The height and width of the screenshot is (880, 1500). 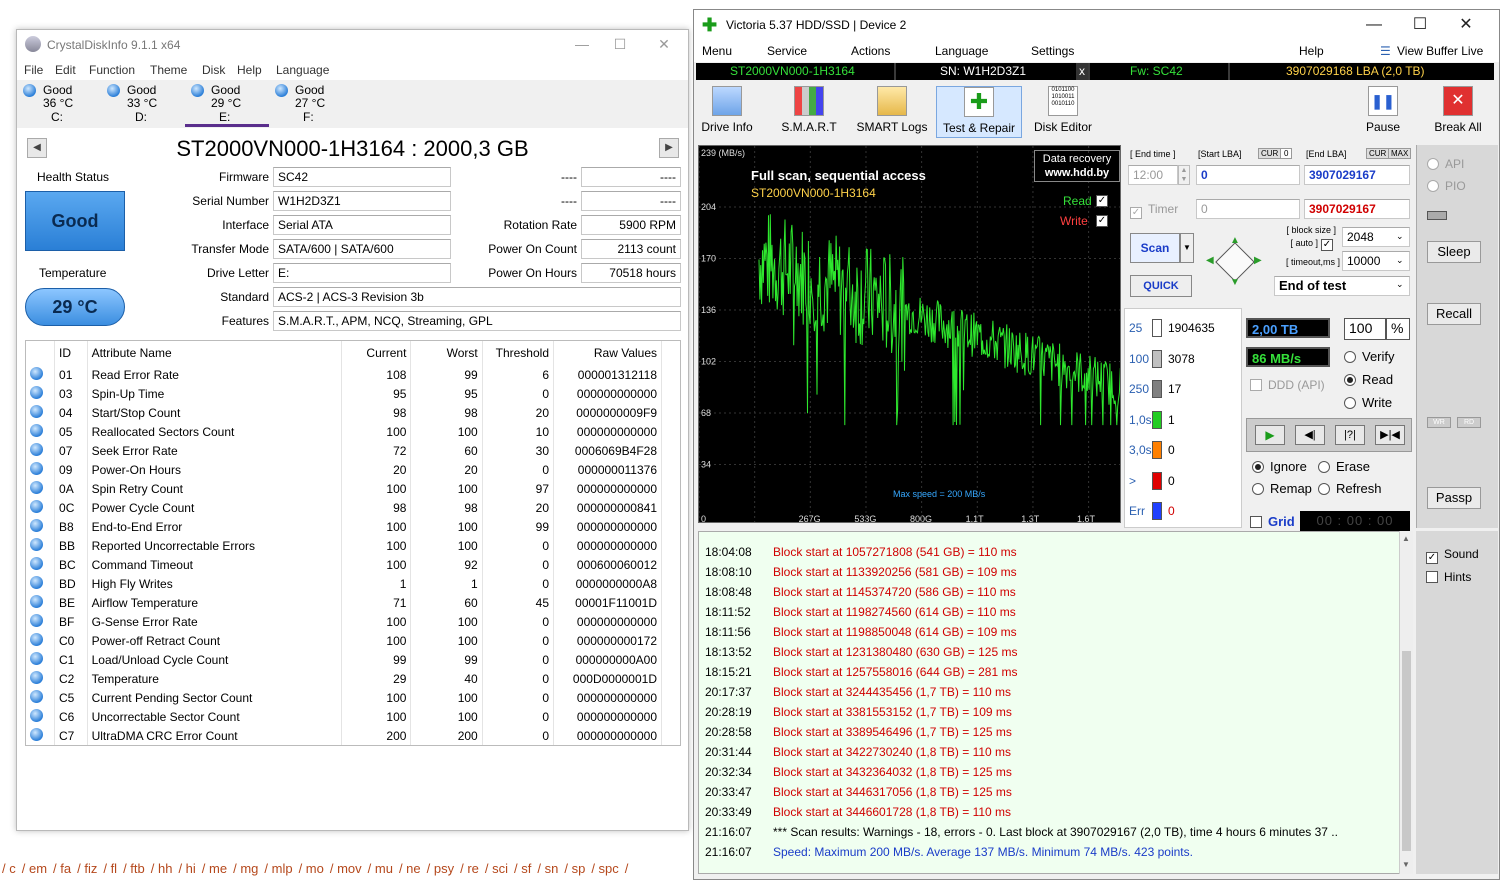 What do you see at coordinates (214, 868) in the screenshot?
I see `footer-link: / me` at bounding box center [214, 868].